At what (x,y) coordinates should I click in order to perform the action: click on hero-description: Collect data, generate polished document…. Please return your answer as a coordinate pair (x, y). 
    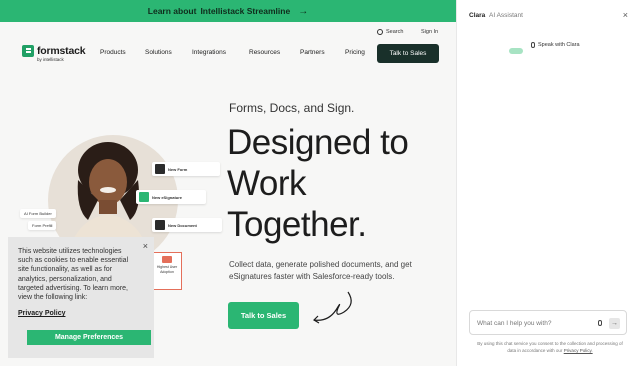
    Looking at the image, I should click on (320, 270).